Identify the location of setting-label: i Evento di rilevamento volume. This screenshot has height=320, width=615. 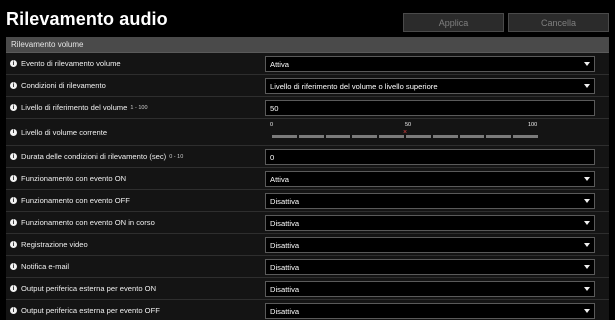
(65, 63).